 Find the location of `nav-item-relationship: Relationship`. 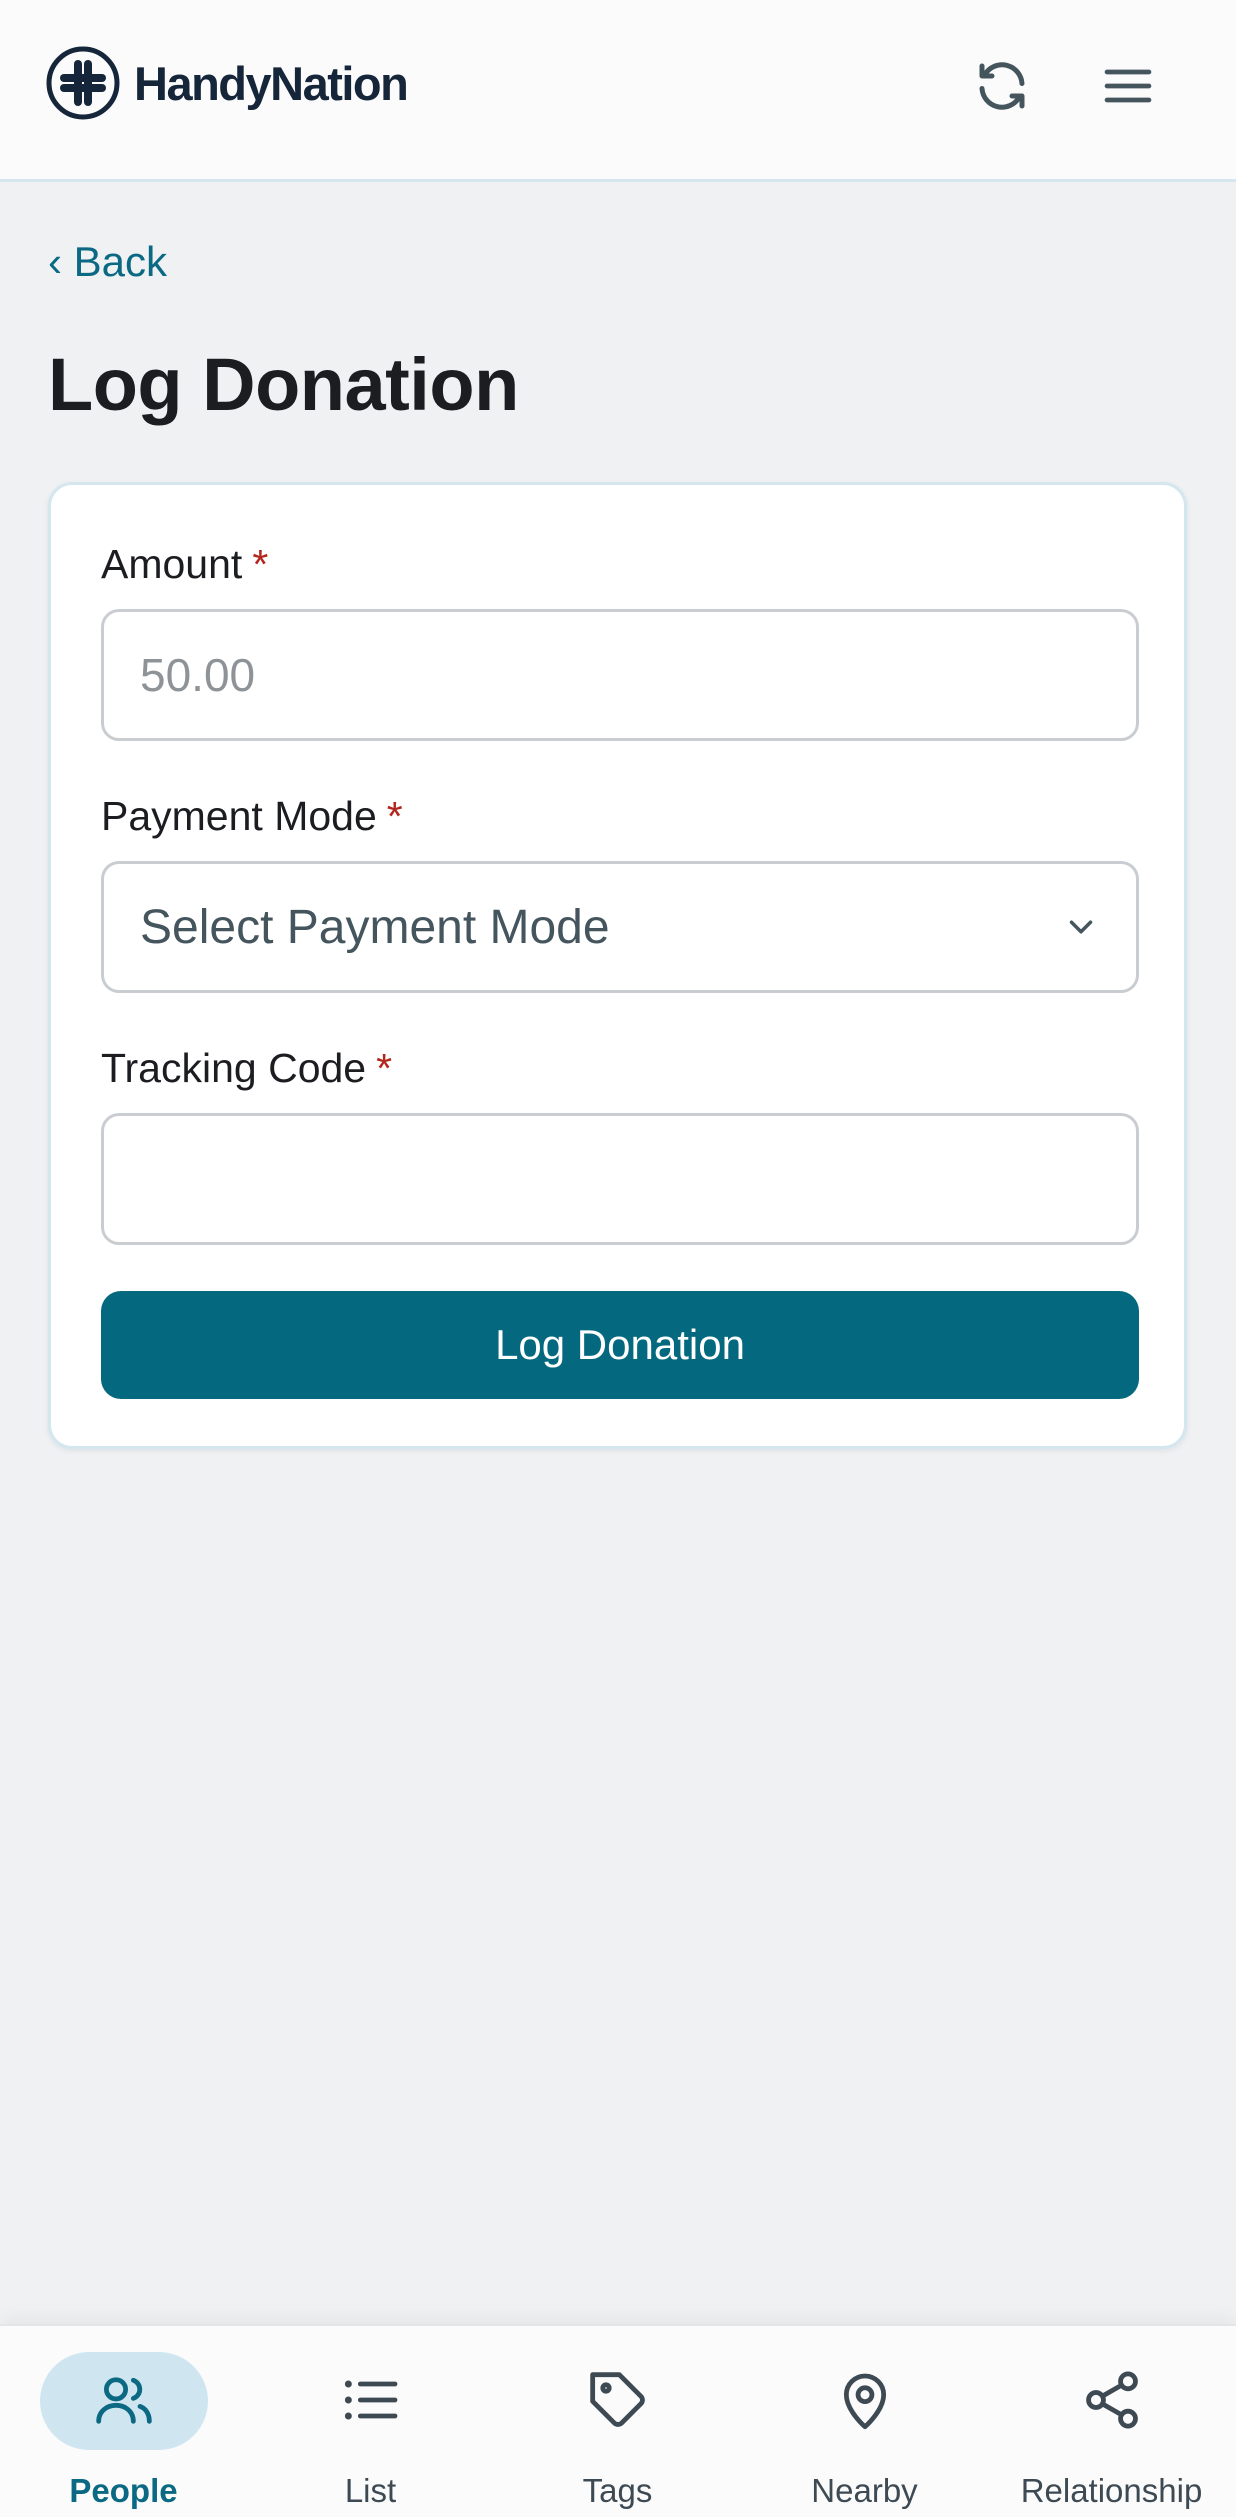

nav-item-relationship: Relationship is located at coordinates (1111, 2421).